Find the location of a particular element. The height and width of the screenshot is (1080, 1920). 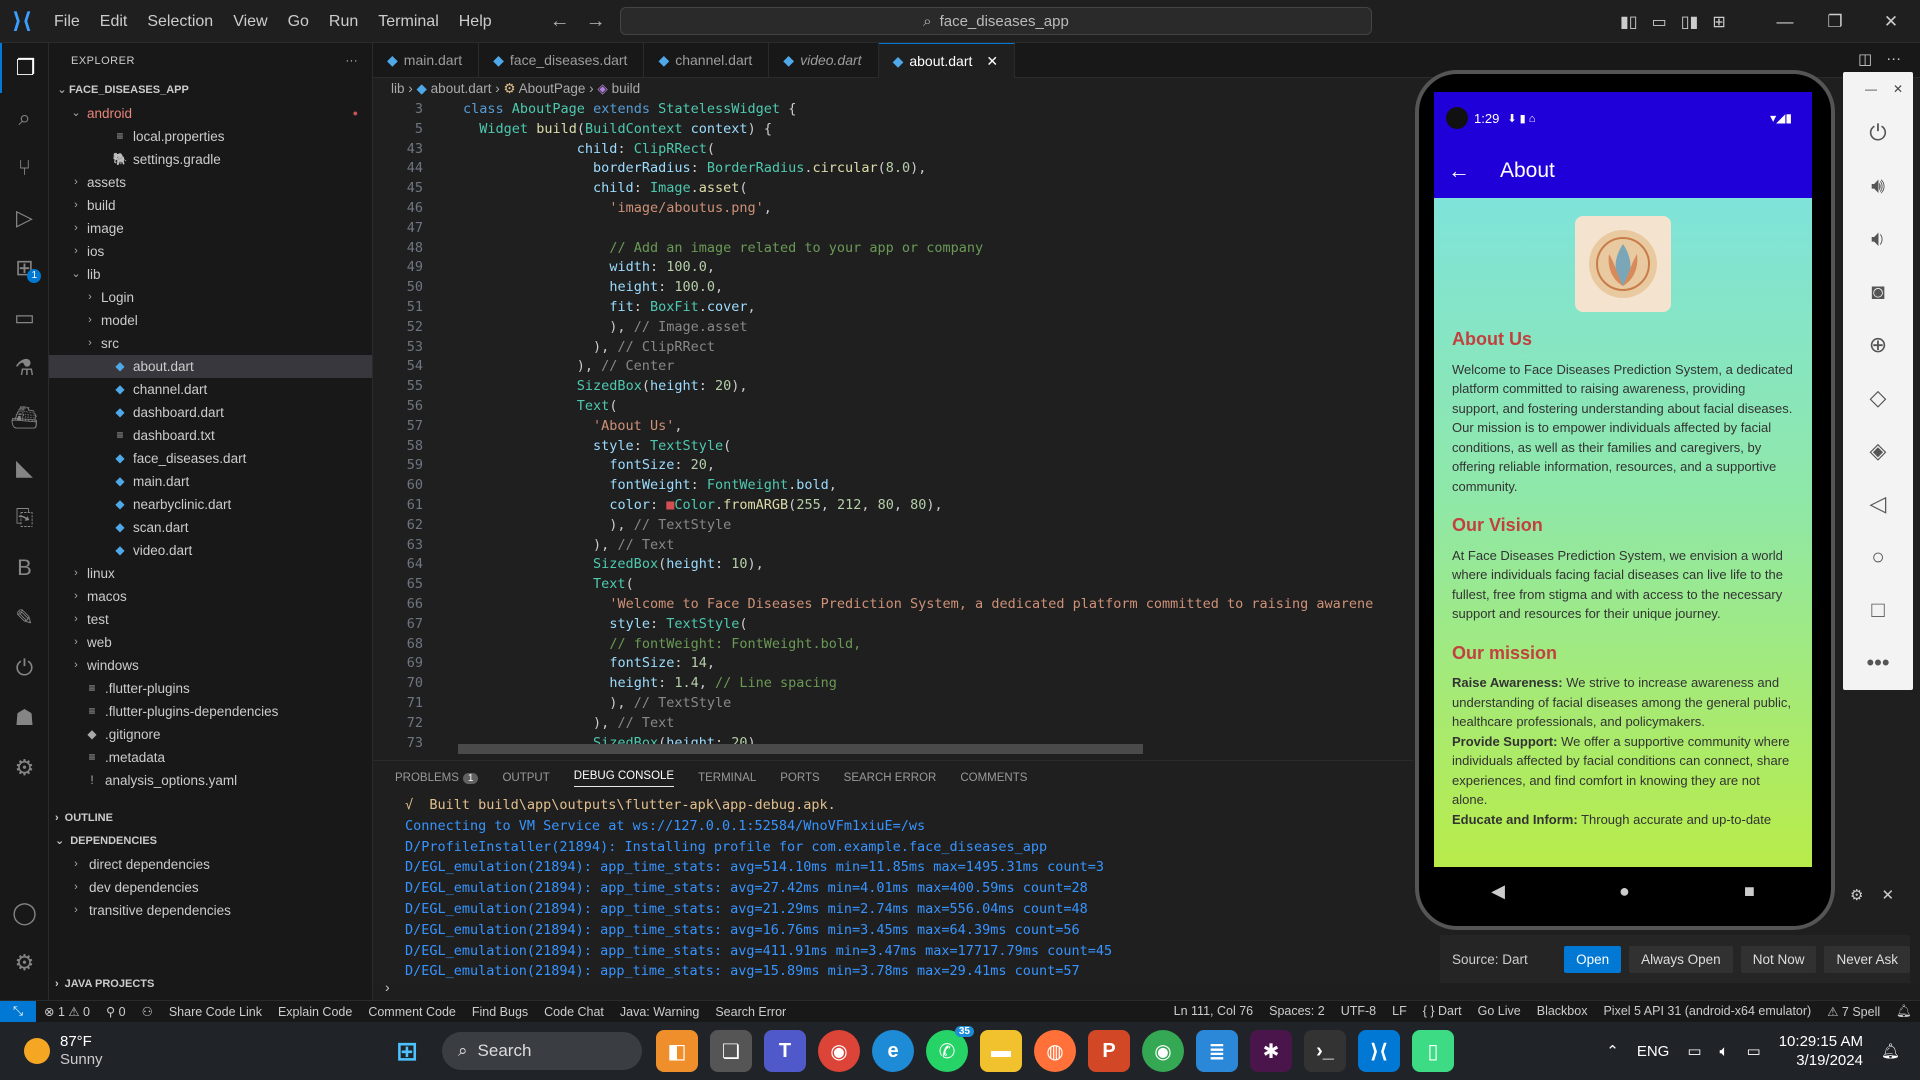

workspace-root: ⌄ FACE_DISEASES_APP is located at coordinates (210, 90).